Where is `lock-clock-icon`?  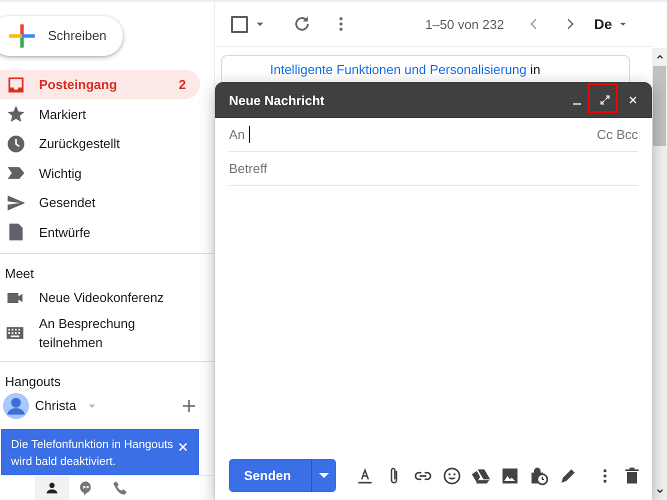 lock-clock-icon is located at coordinates (538, 476).